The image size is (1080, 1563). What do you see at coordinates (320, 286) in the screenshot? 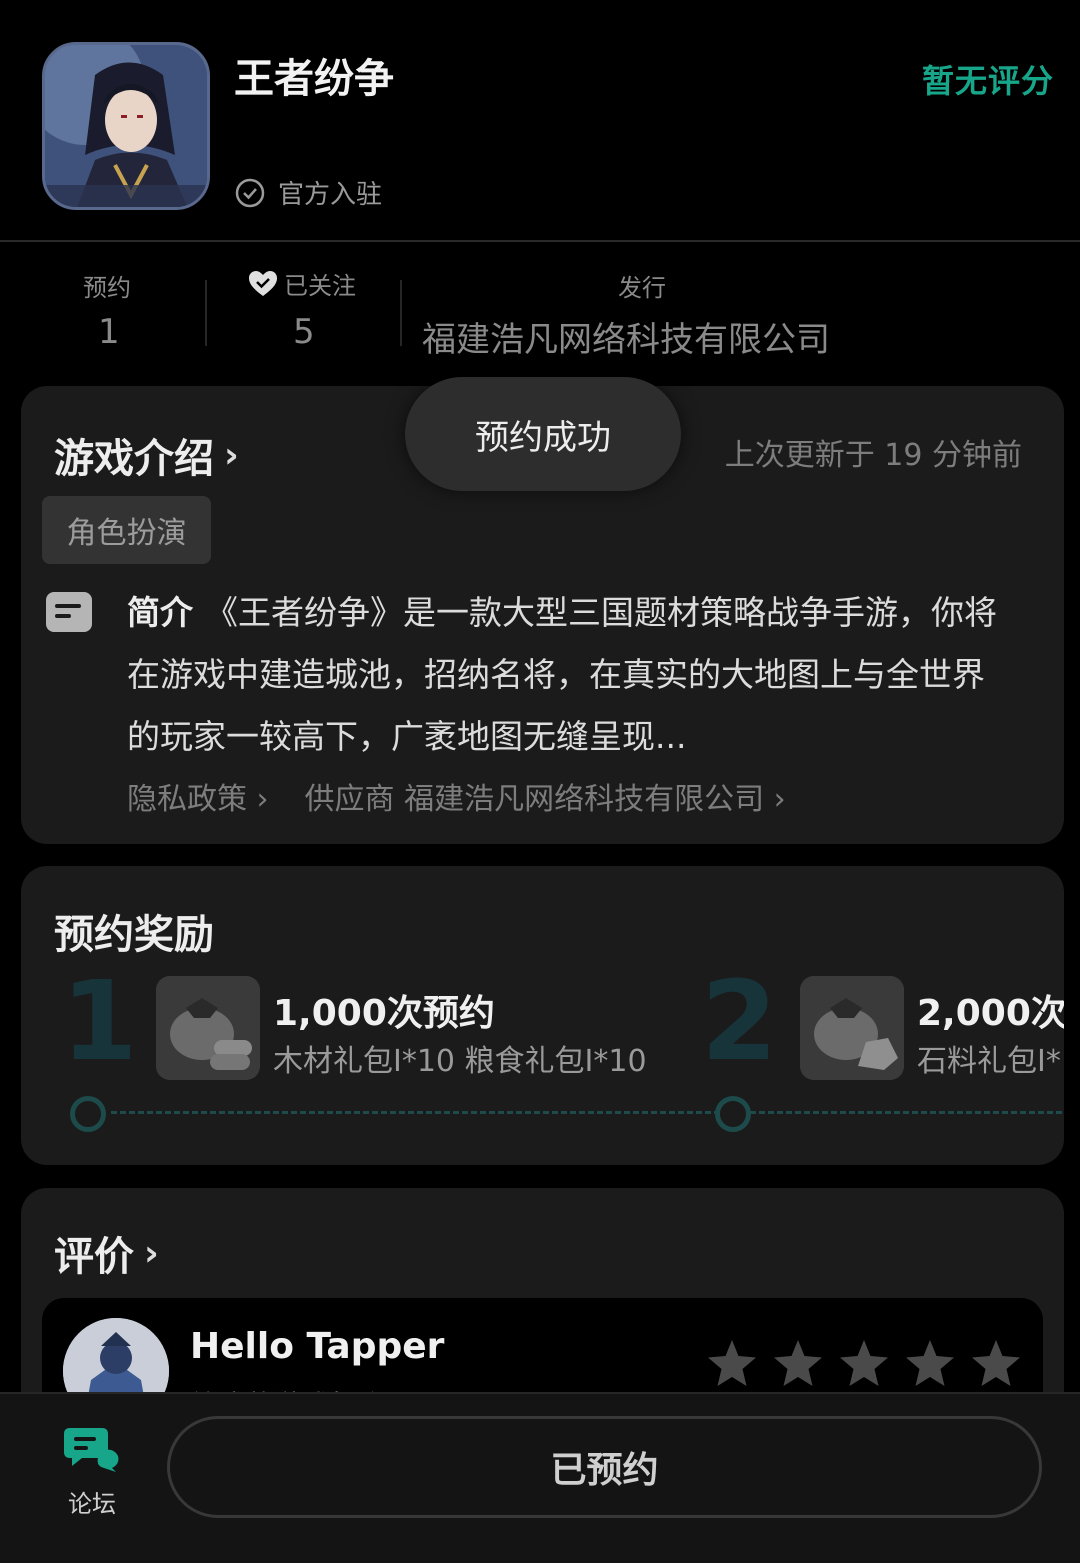
I see `followed-label: 已关注` at bounding box center [320, 286].